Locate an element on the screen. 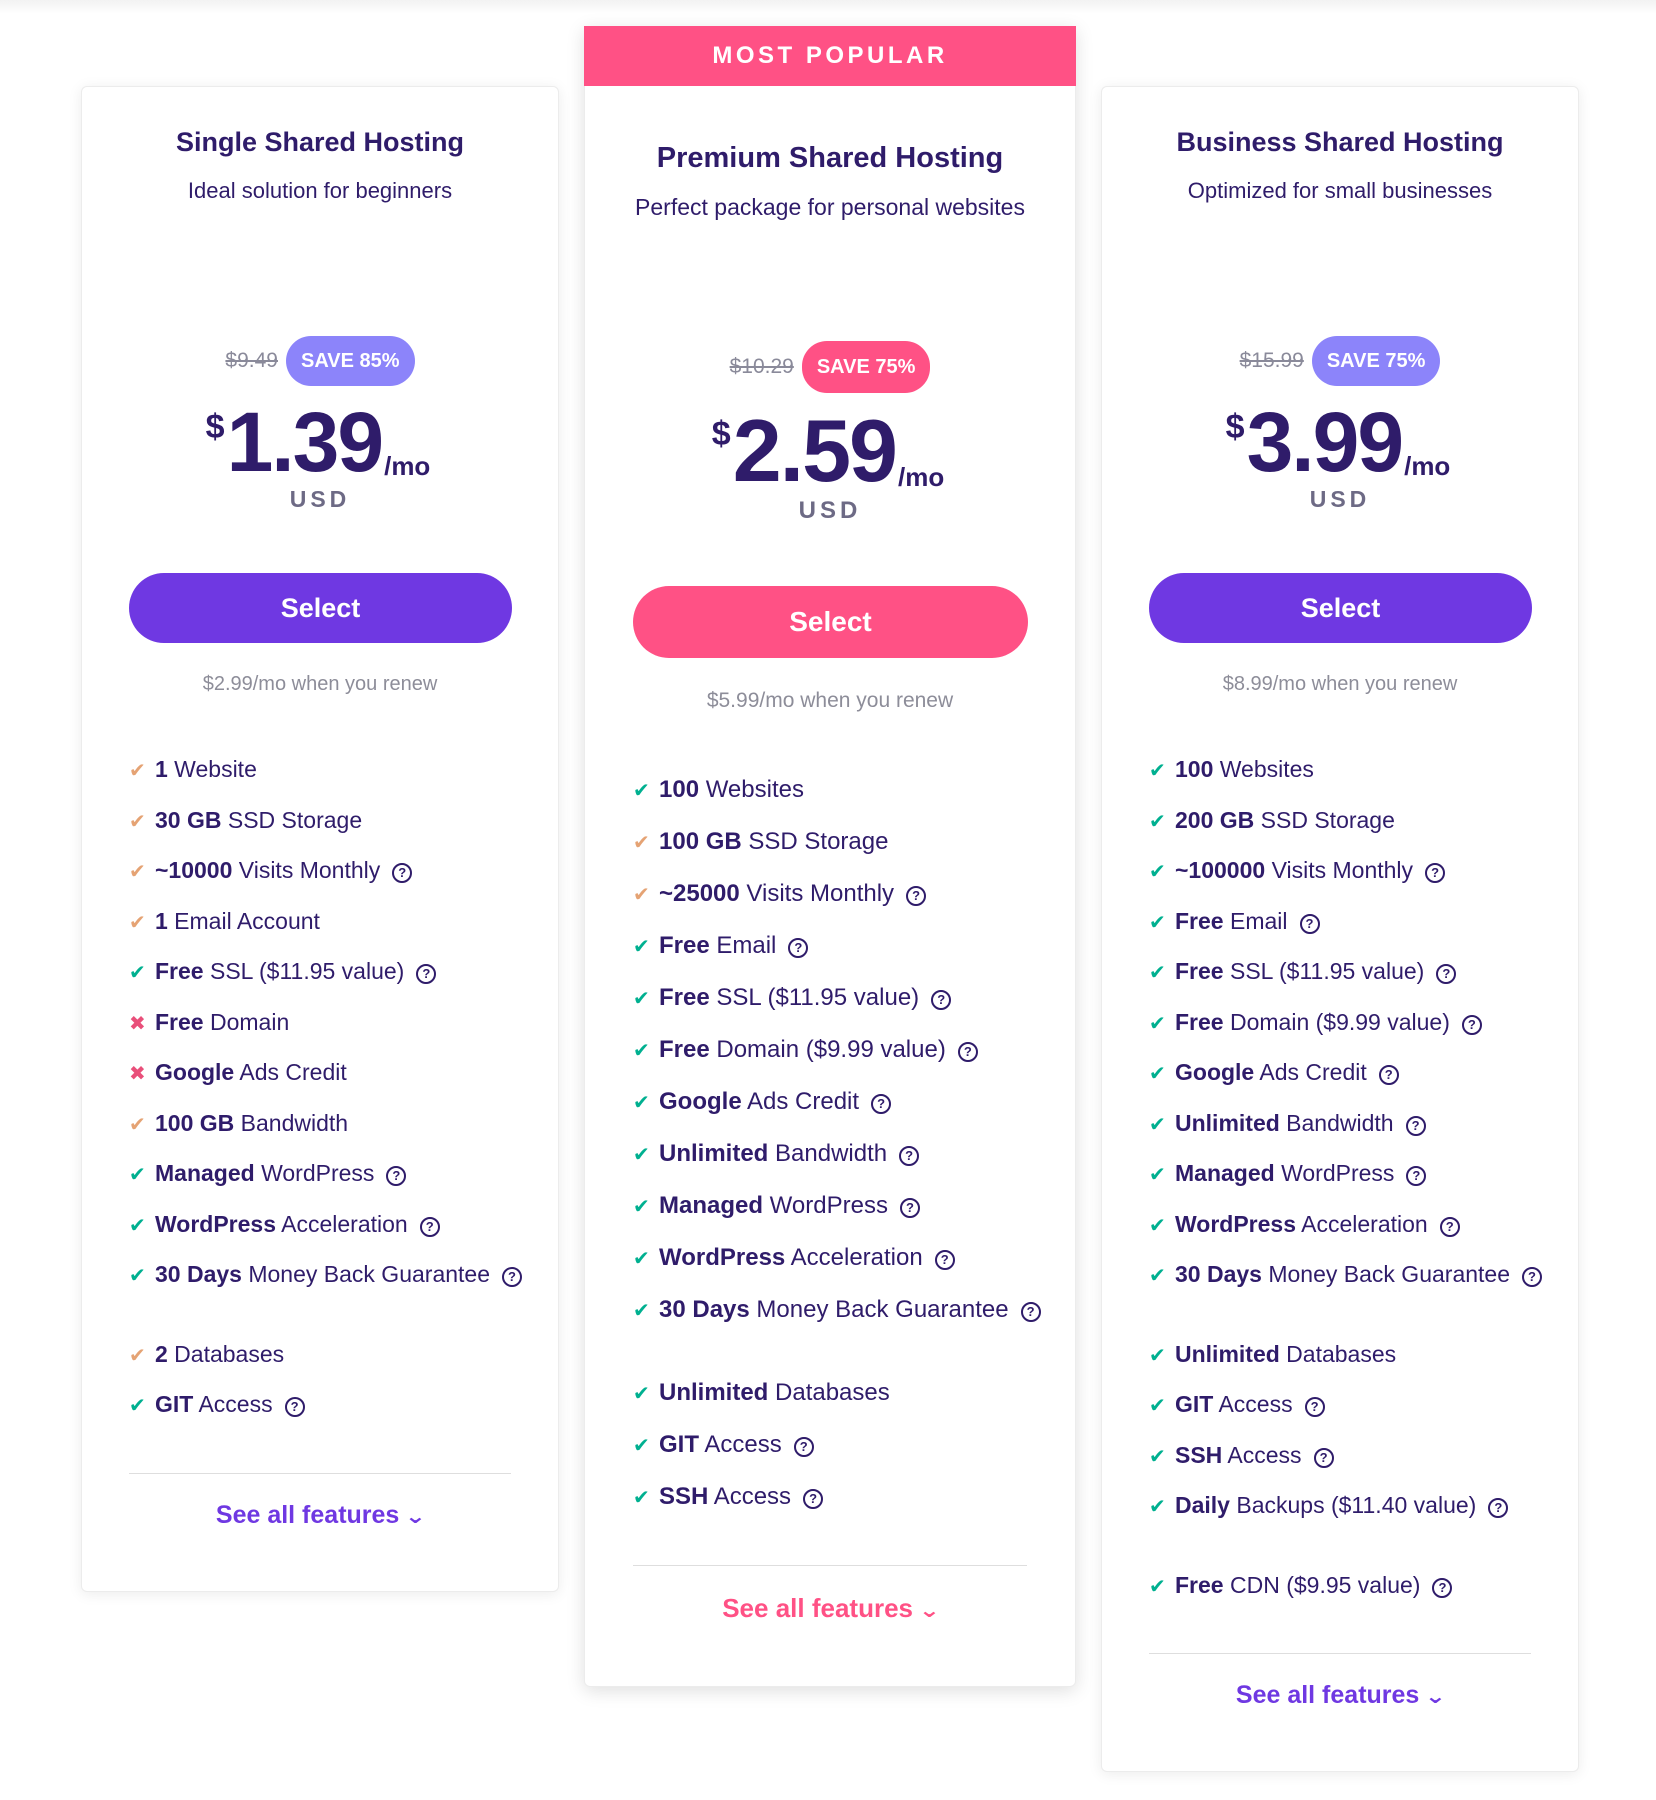  feature-highlight: SSH is located at coordinates (1199, 1454).